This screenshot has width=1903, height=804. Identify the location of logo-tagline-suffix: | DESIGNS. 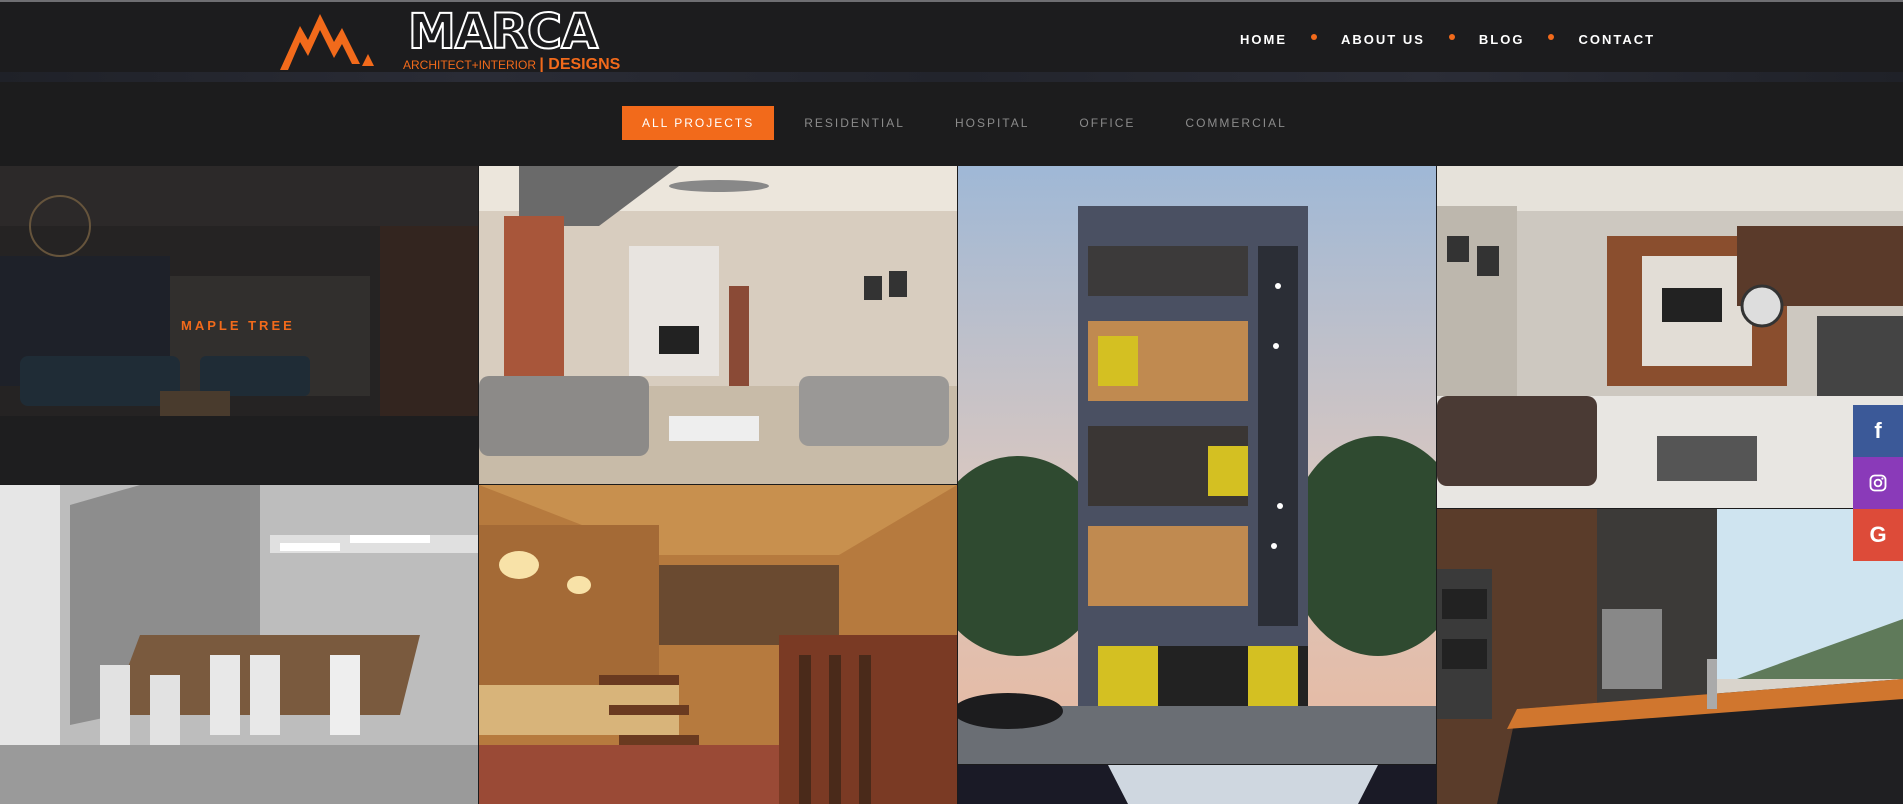
(580, 64).